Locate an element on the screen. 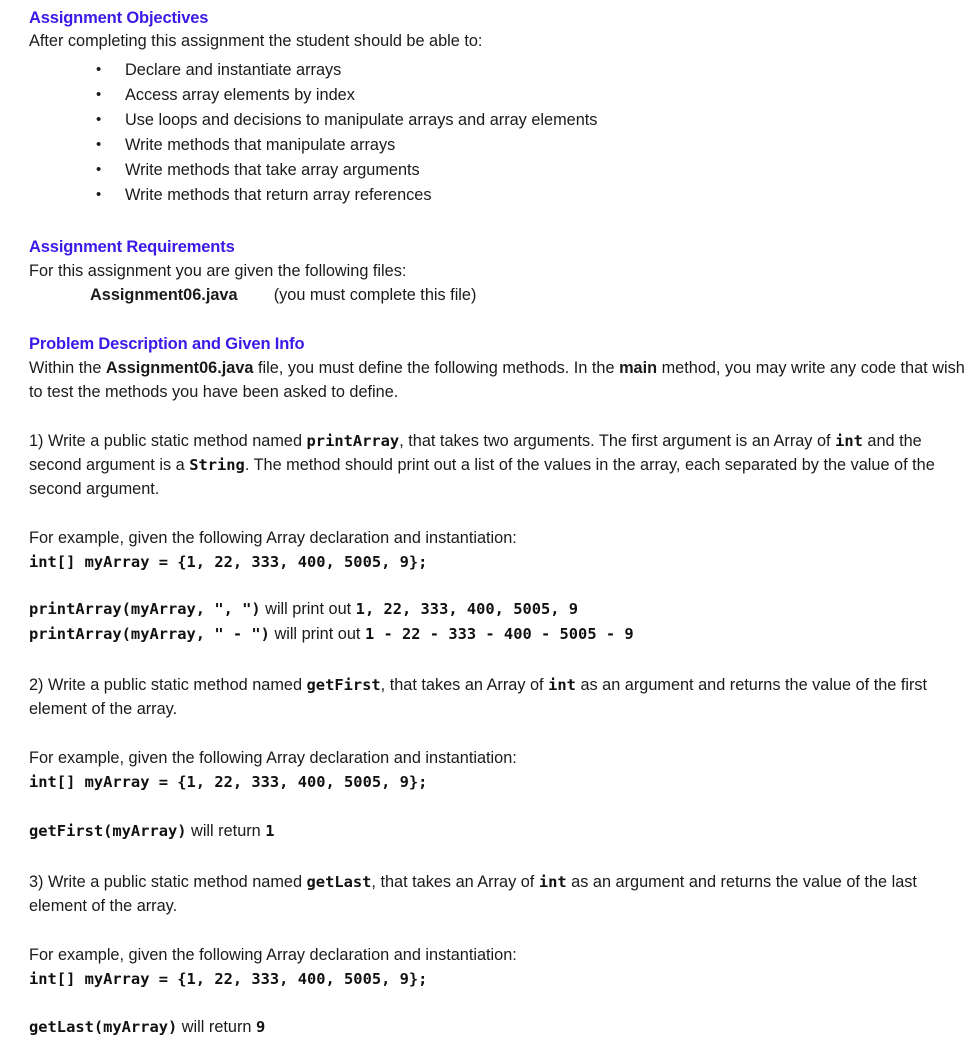 The height and width of the screenshot is (1041, 978). task-1-type-int: int is located at coordinates (849, 440).